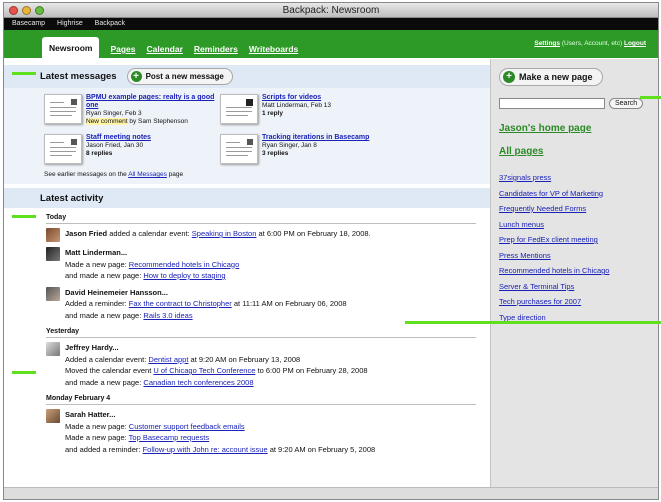 The image size is (661, 502). I want to click on day-heading: Monday February 4, so click(261, 400).